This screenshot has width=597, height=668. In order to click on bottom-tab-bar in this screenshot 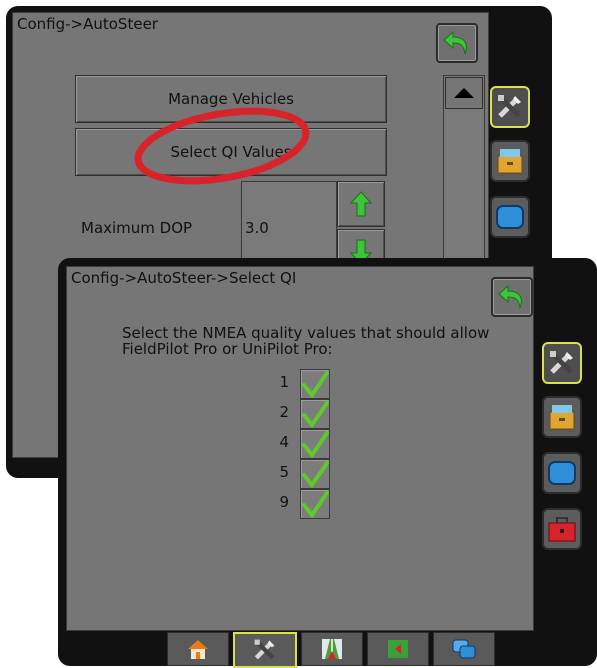, I will do `click(328, 647)`.